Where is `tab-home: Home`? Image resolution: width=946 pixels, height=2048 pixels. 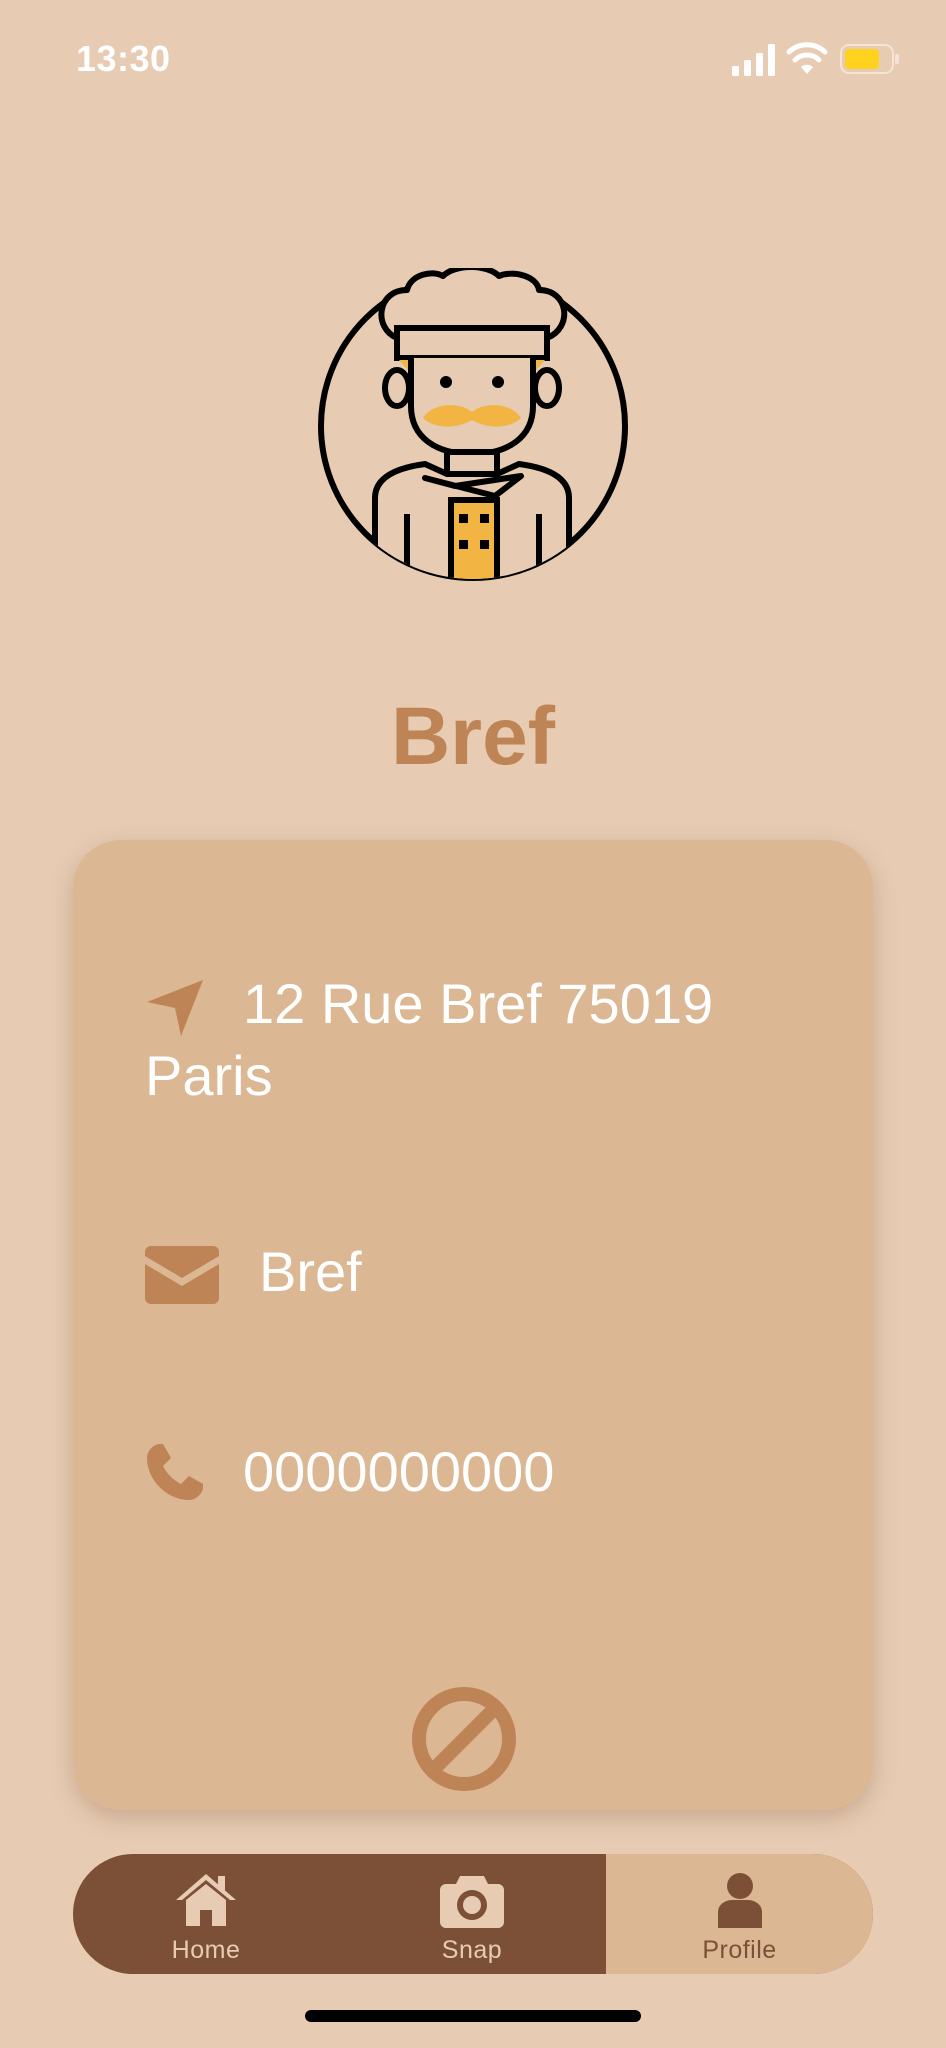
tab-home: Home is located at coordinates (206, 1914).